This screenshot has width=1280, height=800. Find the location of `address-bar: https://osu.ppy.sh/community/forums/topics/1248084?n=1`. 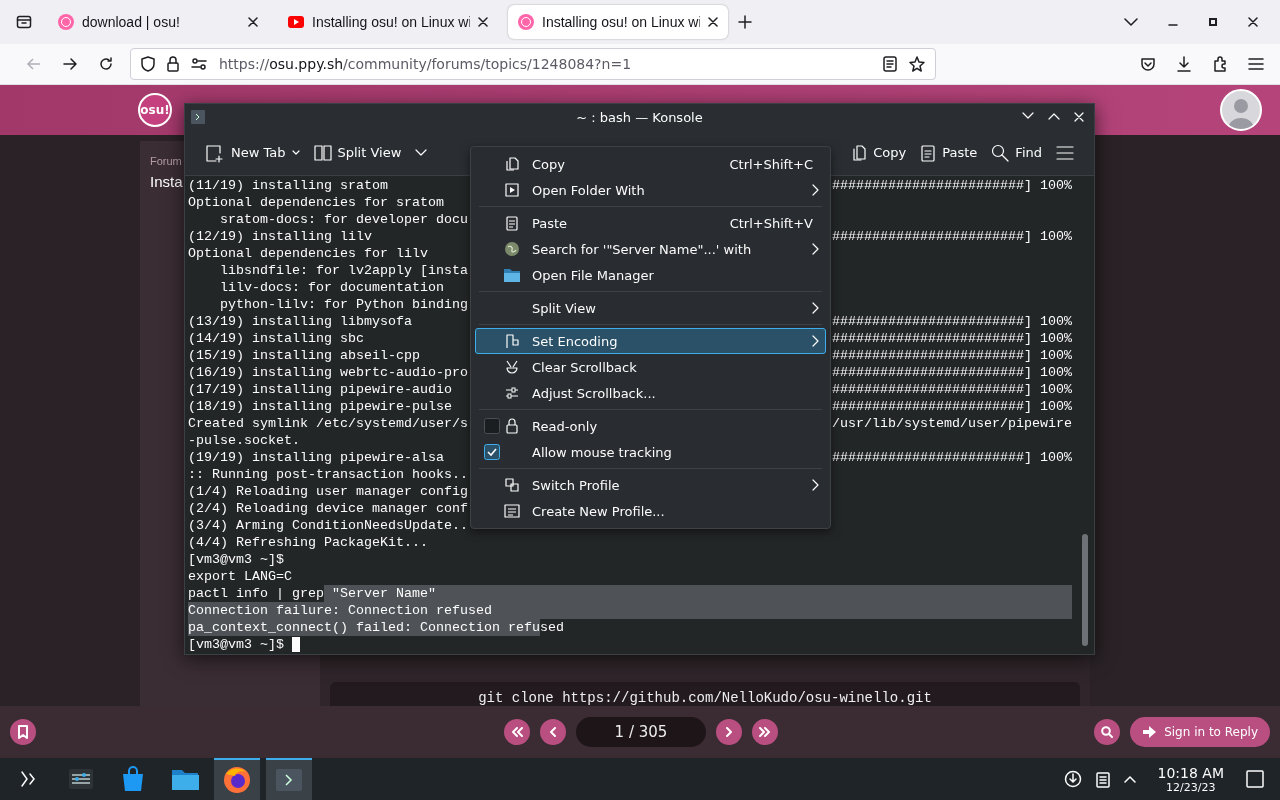

address-bar: https://osu.ppy.sh/community/forums/topics/1248084?n=1 is located at coordinates (533, 64).